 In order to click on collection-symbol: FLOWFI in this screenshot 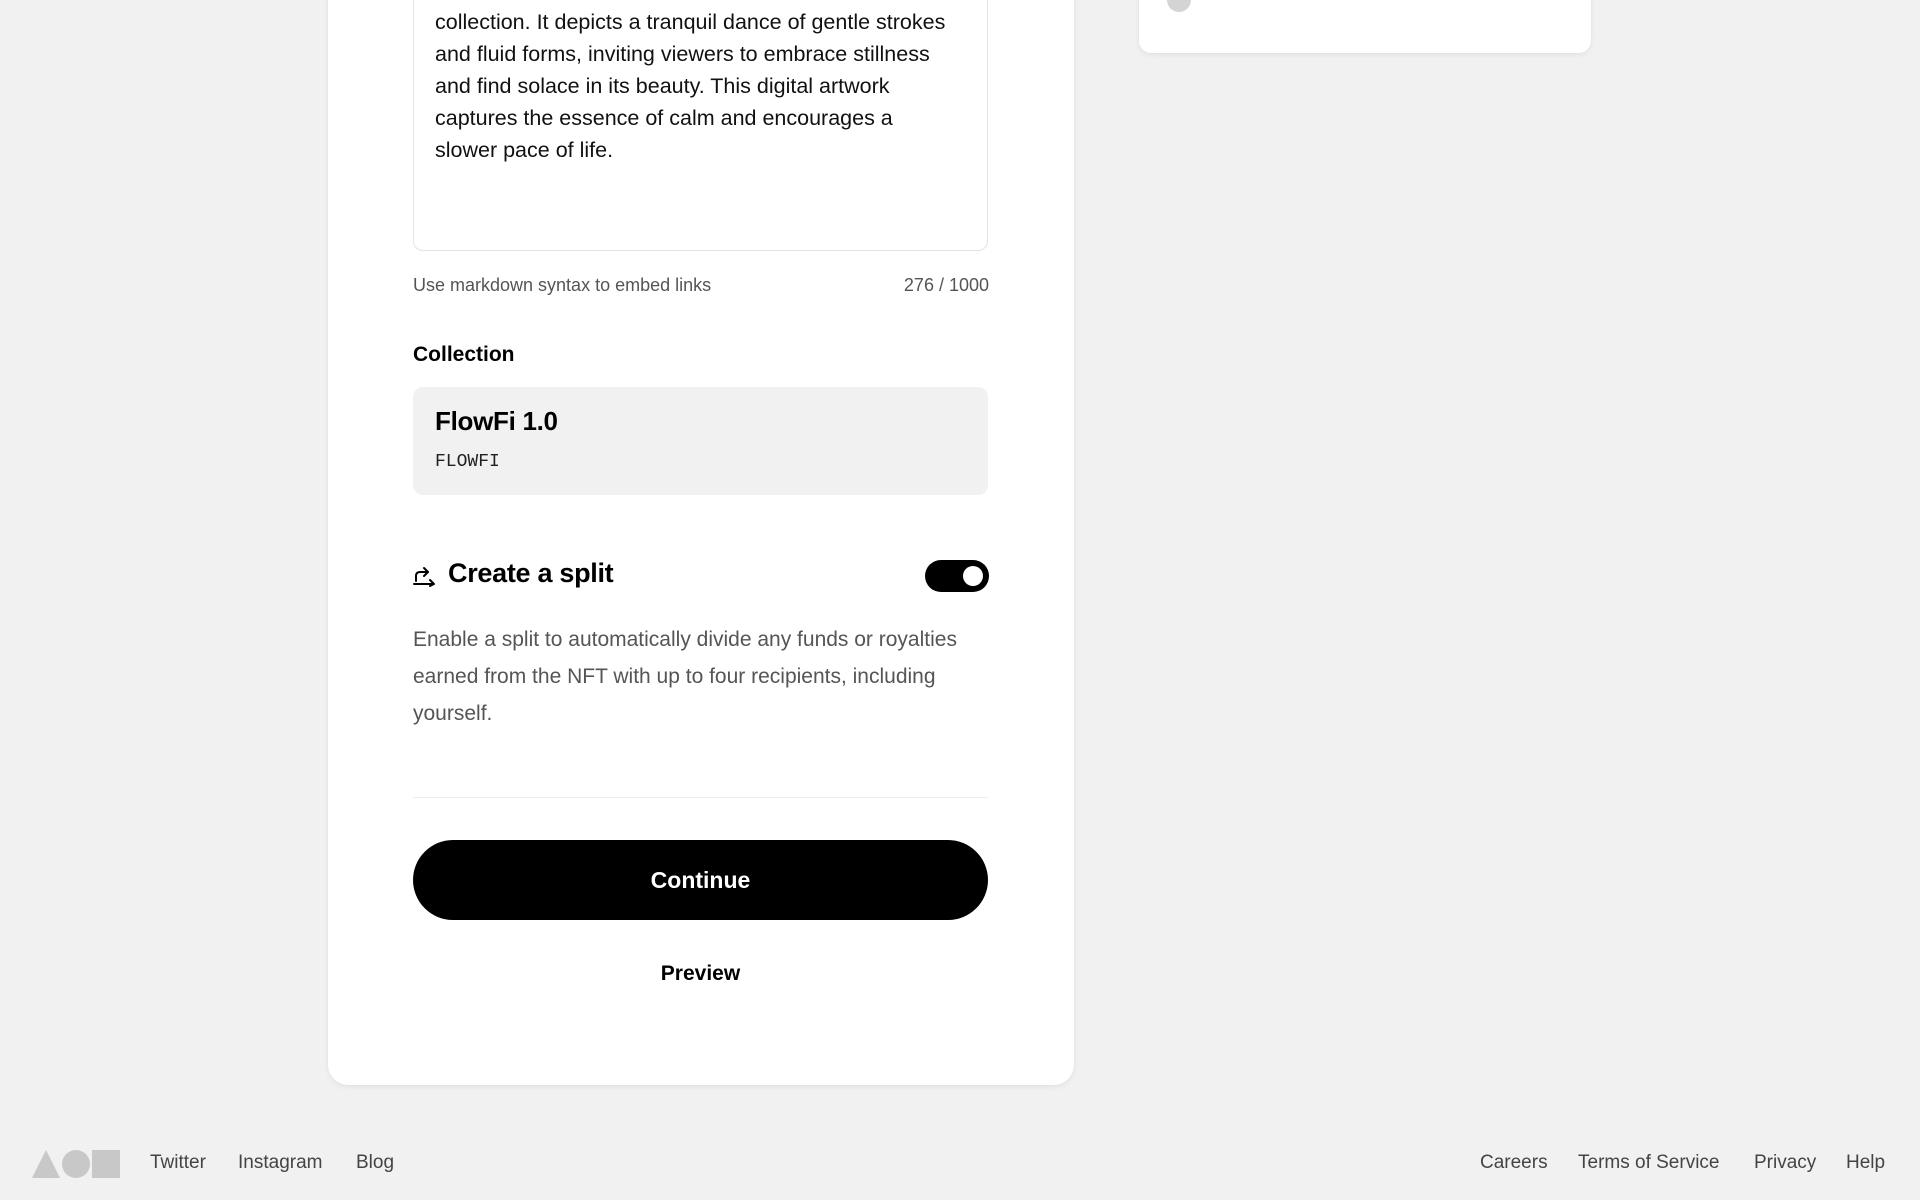, I will do `click(467, 462)`.